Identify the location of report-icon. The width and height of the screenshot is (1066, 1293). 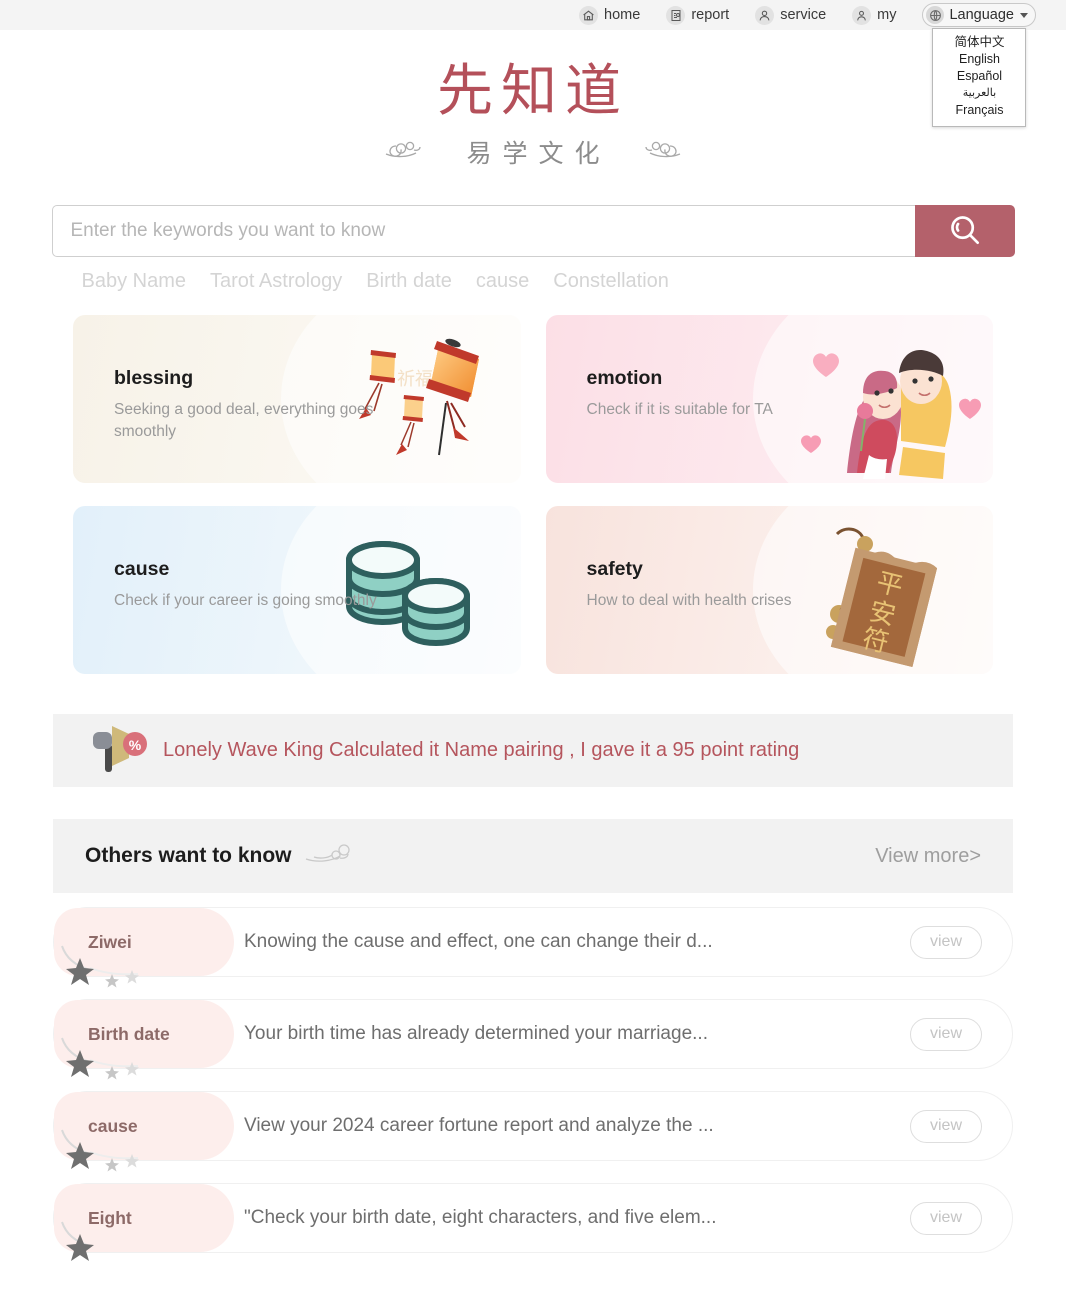
(676, 15).